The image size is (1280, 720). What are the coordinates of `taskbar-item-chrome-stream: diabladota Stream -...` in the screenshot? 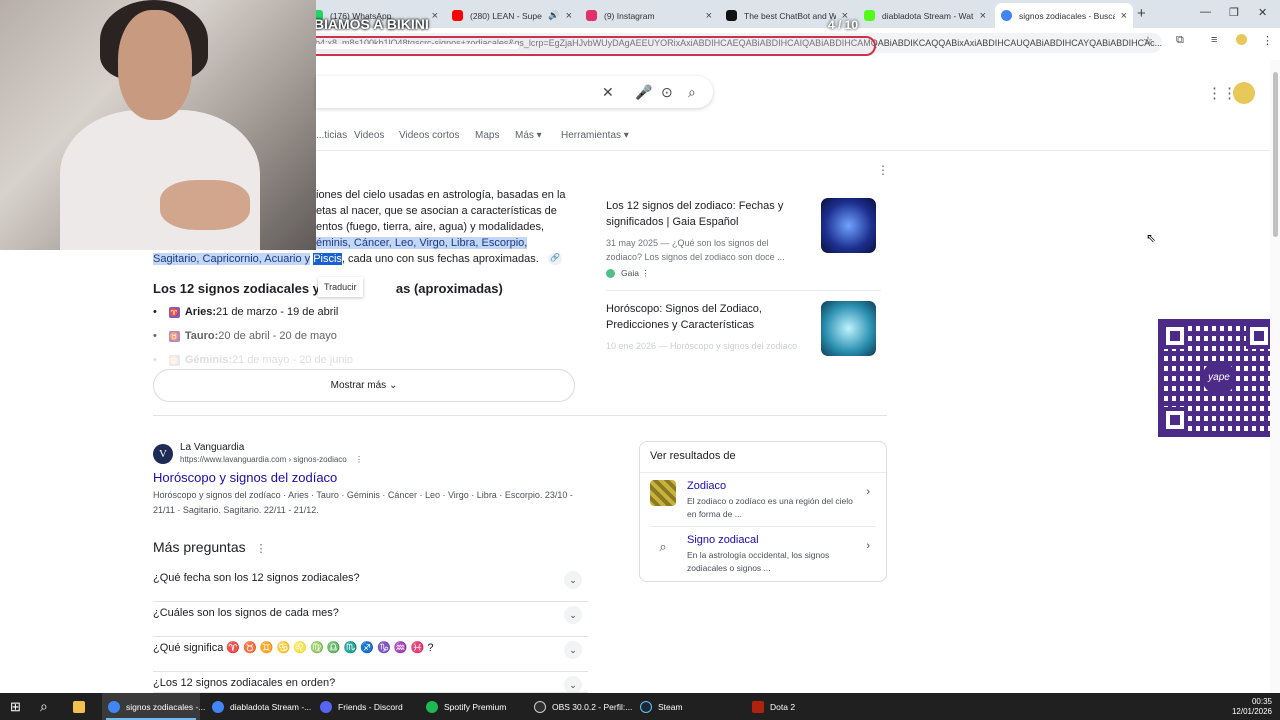 It's located at (258, 706).